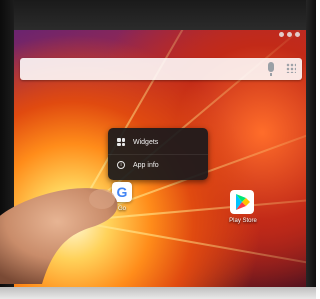  Describe the element at coordinates (59, 236) in the screenshot. I see `finger` at that location.